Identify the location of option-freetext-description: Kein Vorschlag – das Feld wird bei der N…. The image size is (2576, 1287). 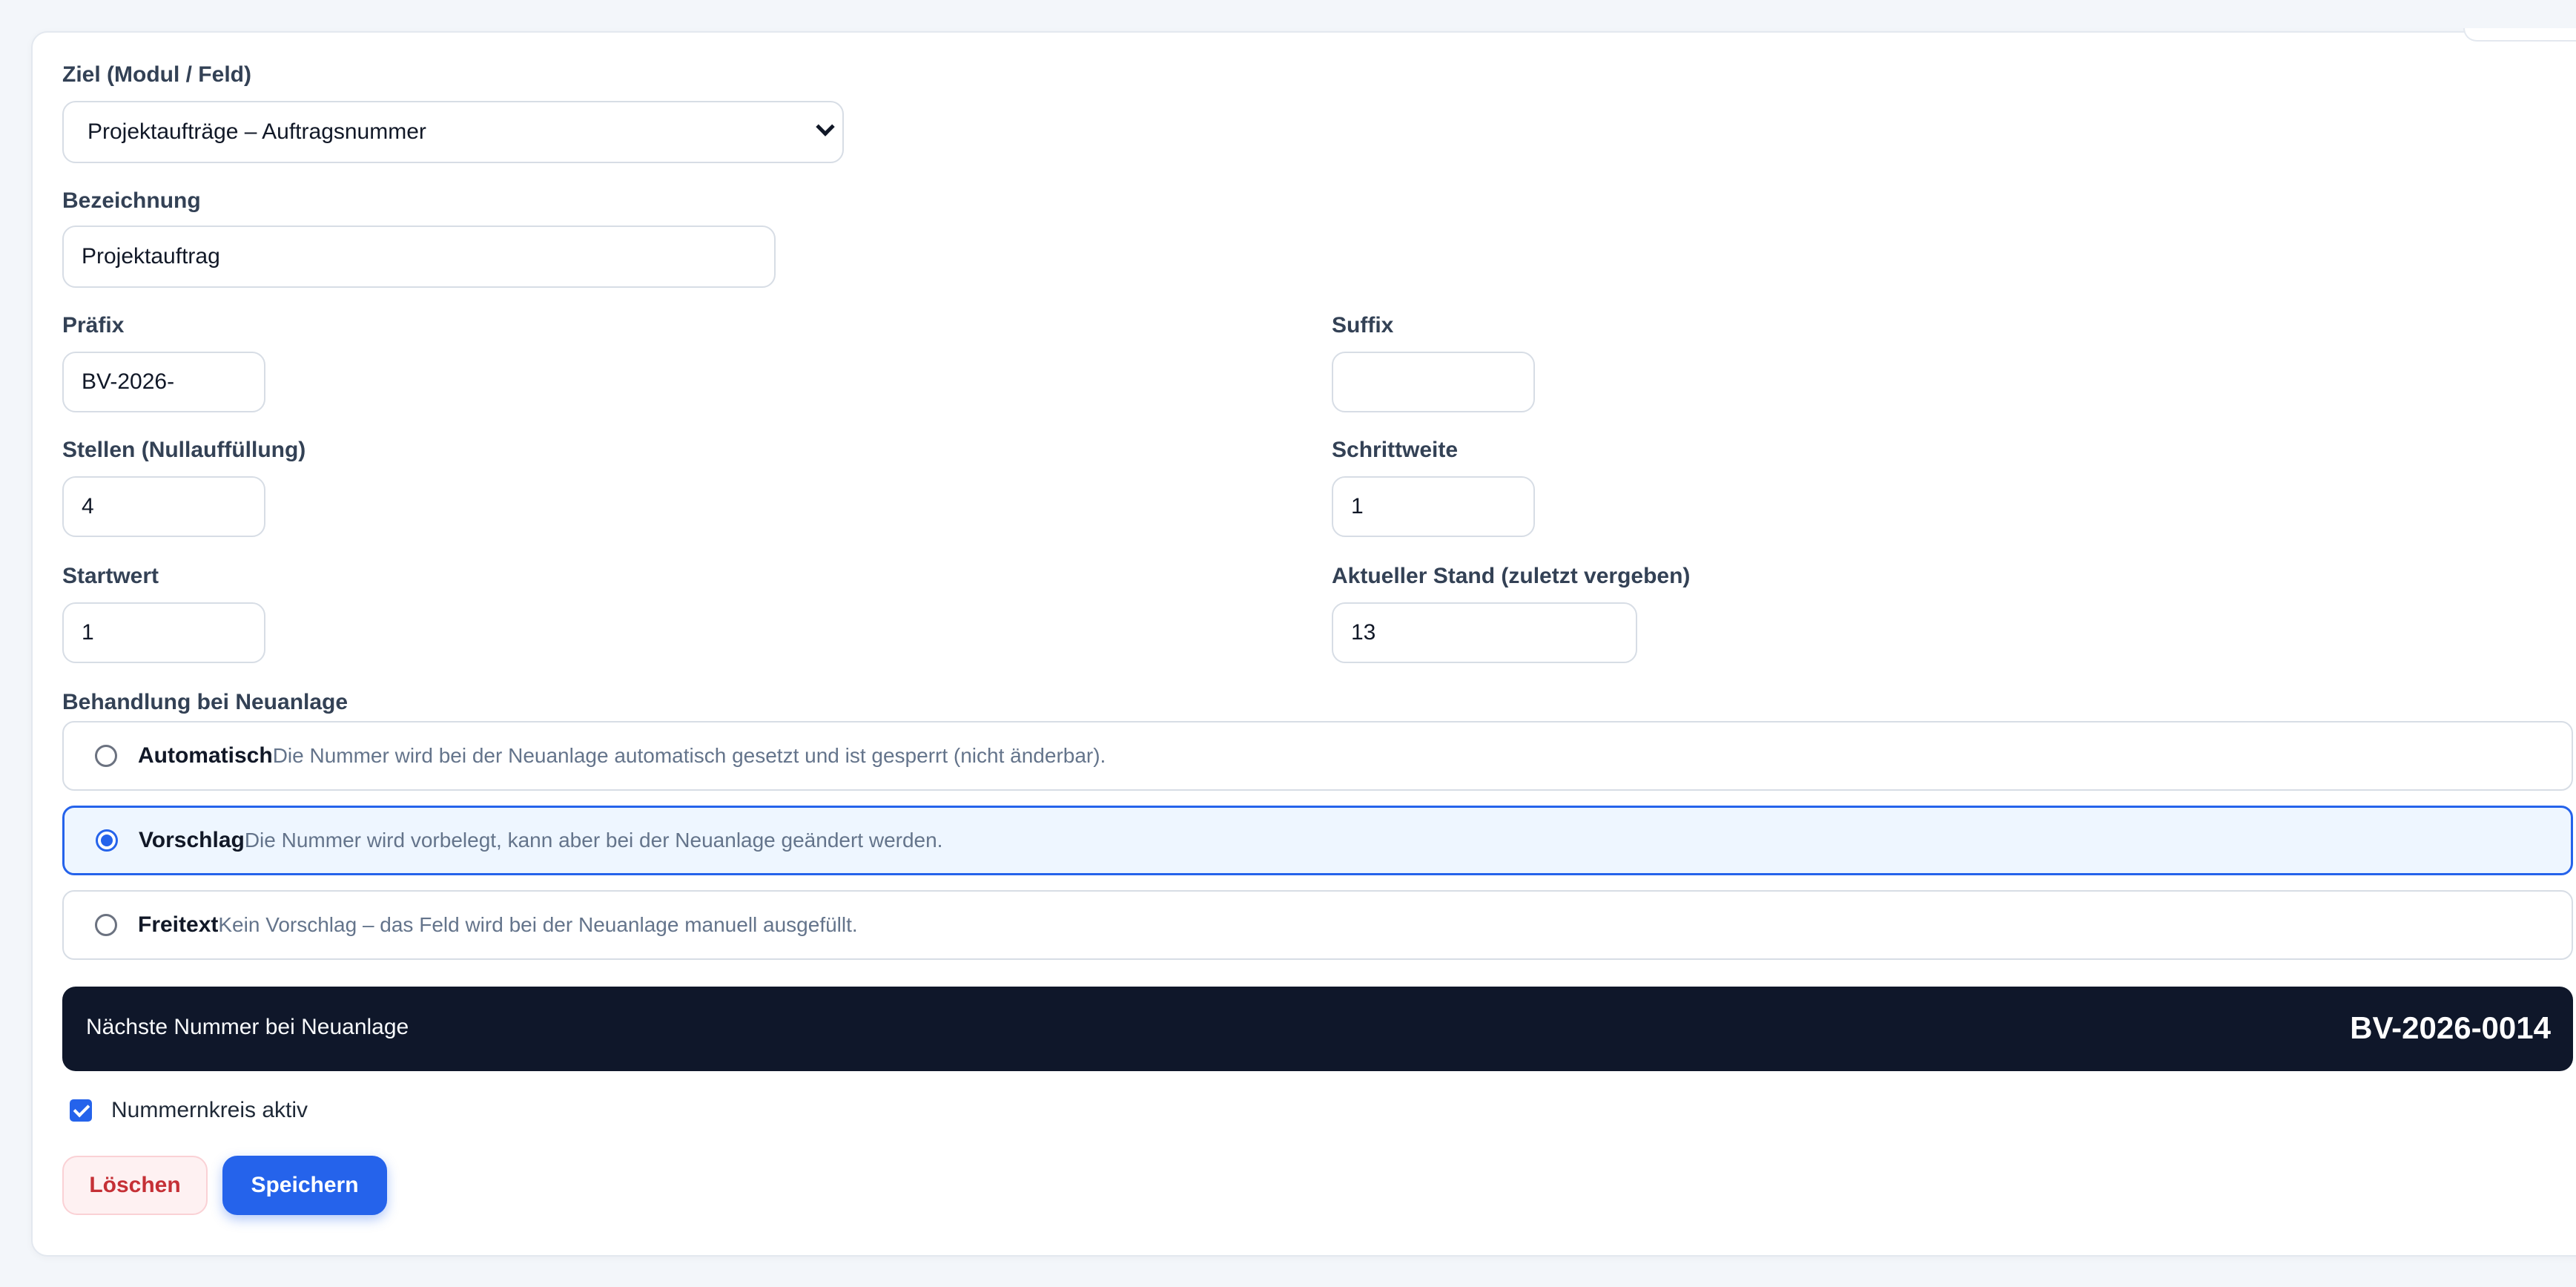
(538, 925).